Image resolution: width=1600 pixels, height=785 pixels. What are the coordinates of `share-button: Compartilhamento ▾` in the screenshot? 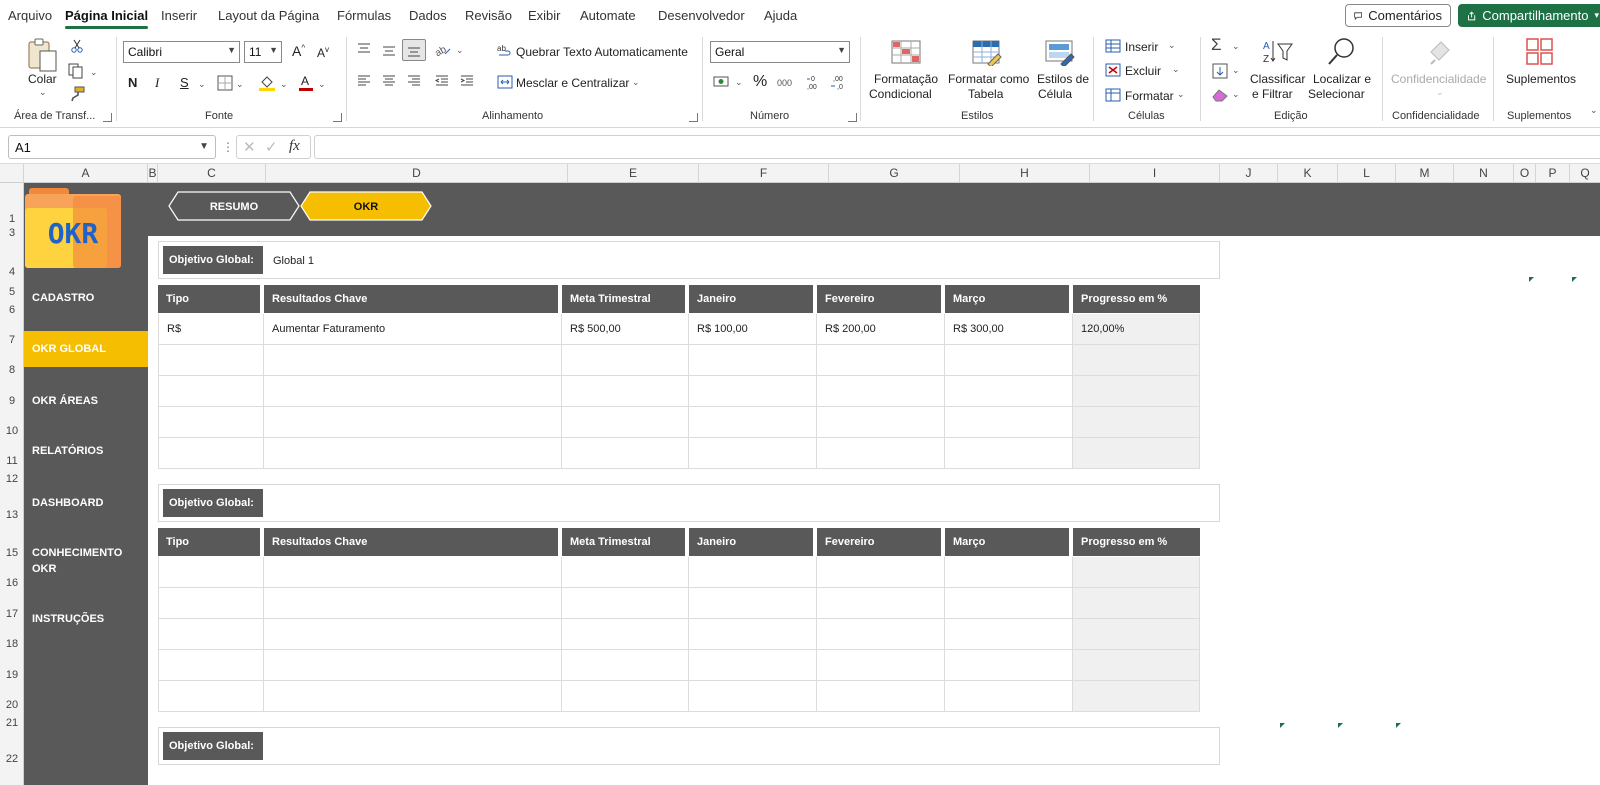 It's located at (1529, 15).